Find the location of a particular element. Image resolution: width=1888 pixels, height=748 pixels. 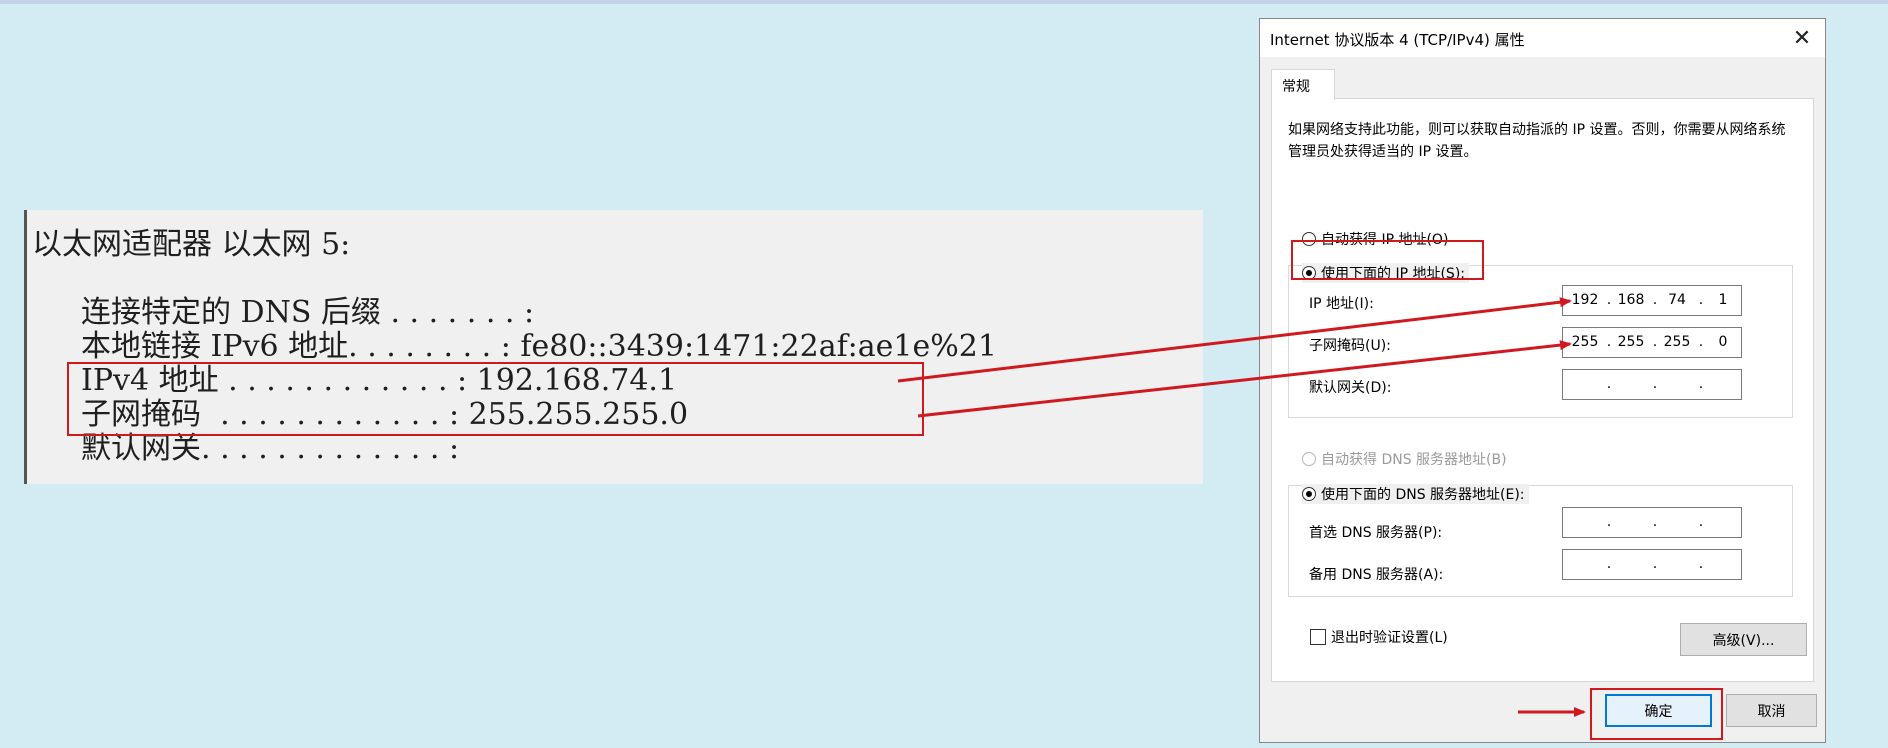

checkbox-icon is located at coordinates (1318, 637).